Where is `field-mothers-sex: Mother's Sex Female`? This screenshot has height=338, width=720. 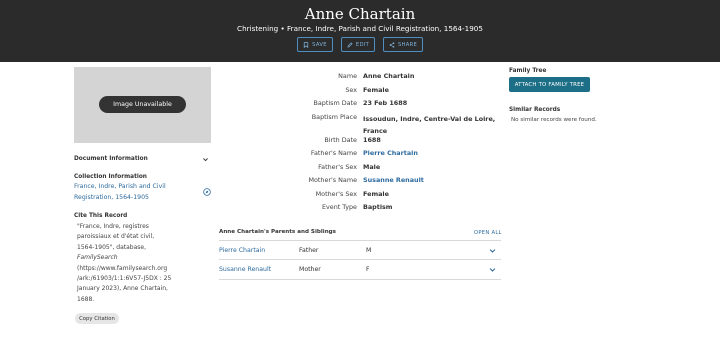 field-mothers-sex: Mother's Sex Female is located at coordinates (365, 196).